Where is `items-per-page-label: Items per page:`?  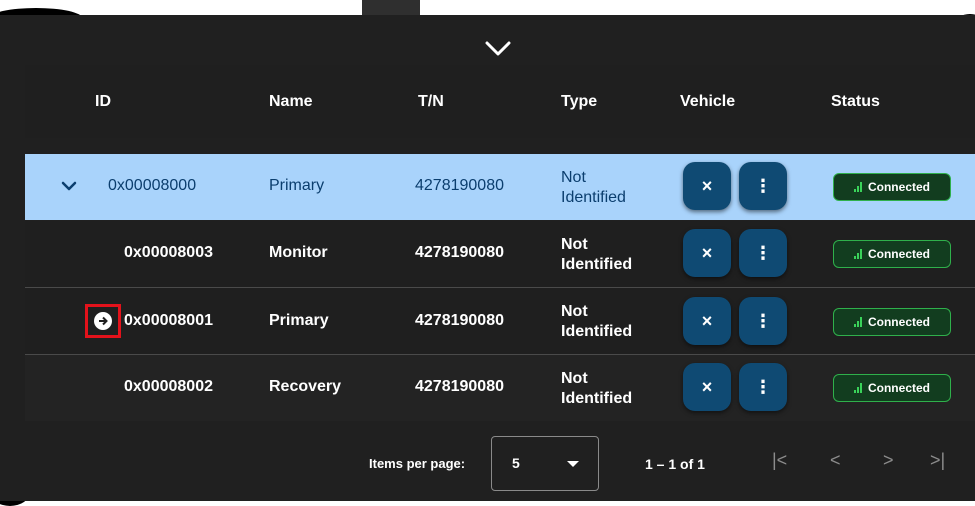
items-per-page-label: Items per page: is located at coordinates (417, 463).